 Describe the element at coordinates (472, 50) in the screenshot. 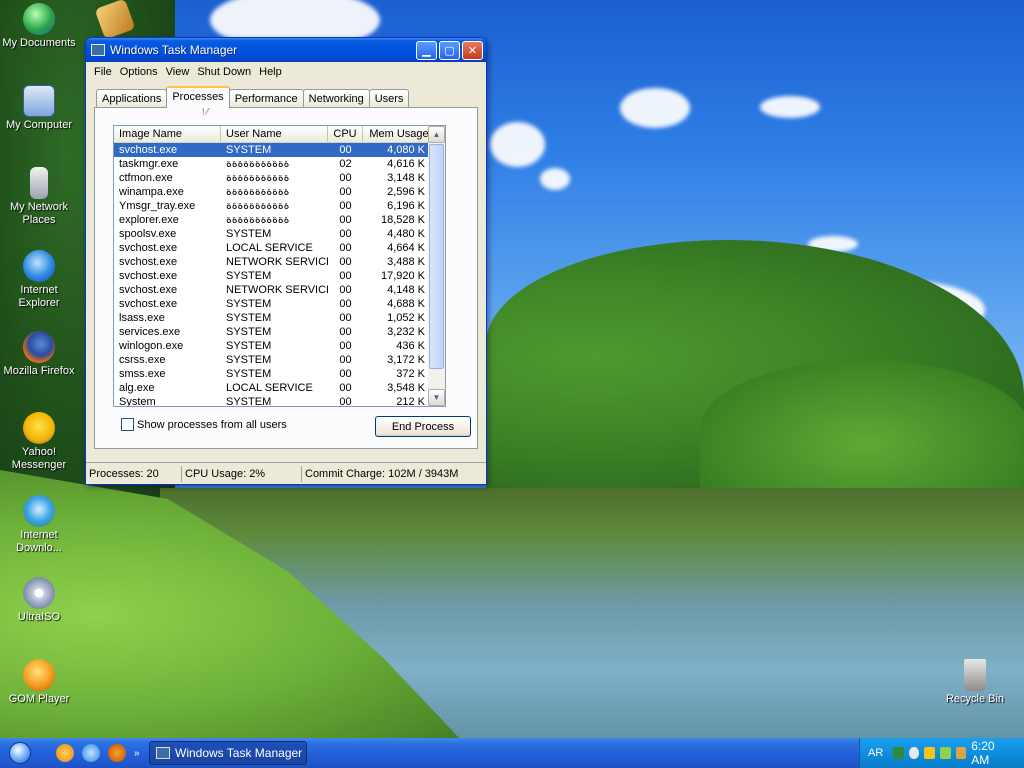

I see `close-button: ✕` at that location.